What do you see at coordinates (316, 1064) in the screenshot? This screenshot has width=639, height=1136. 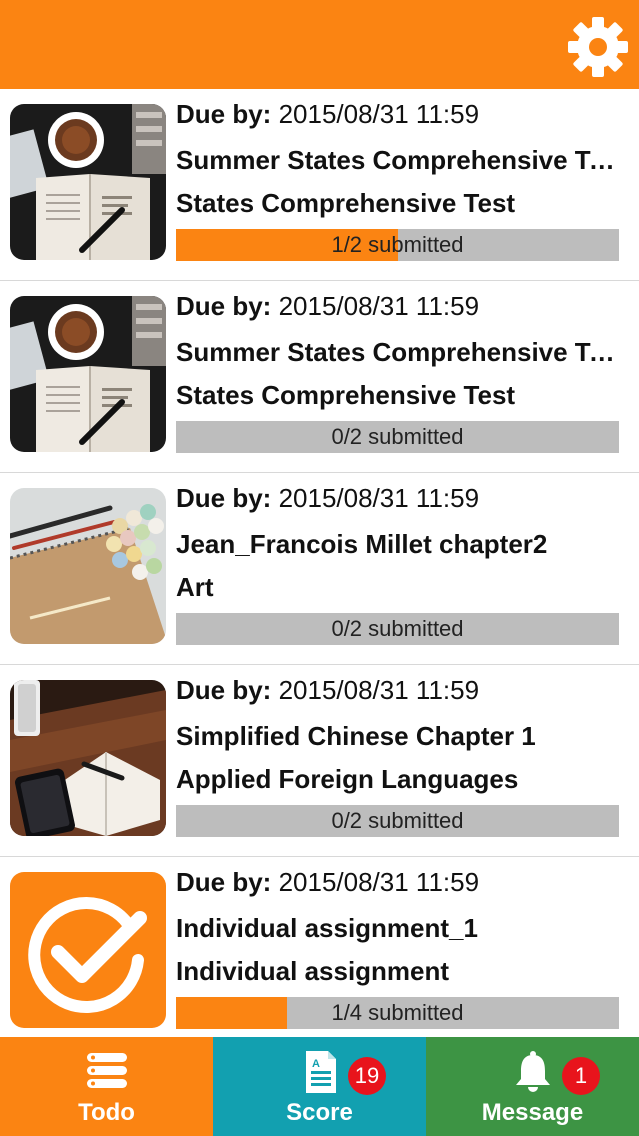 I see `svg-text: A` at bounding box center [316, 1064].